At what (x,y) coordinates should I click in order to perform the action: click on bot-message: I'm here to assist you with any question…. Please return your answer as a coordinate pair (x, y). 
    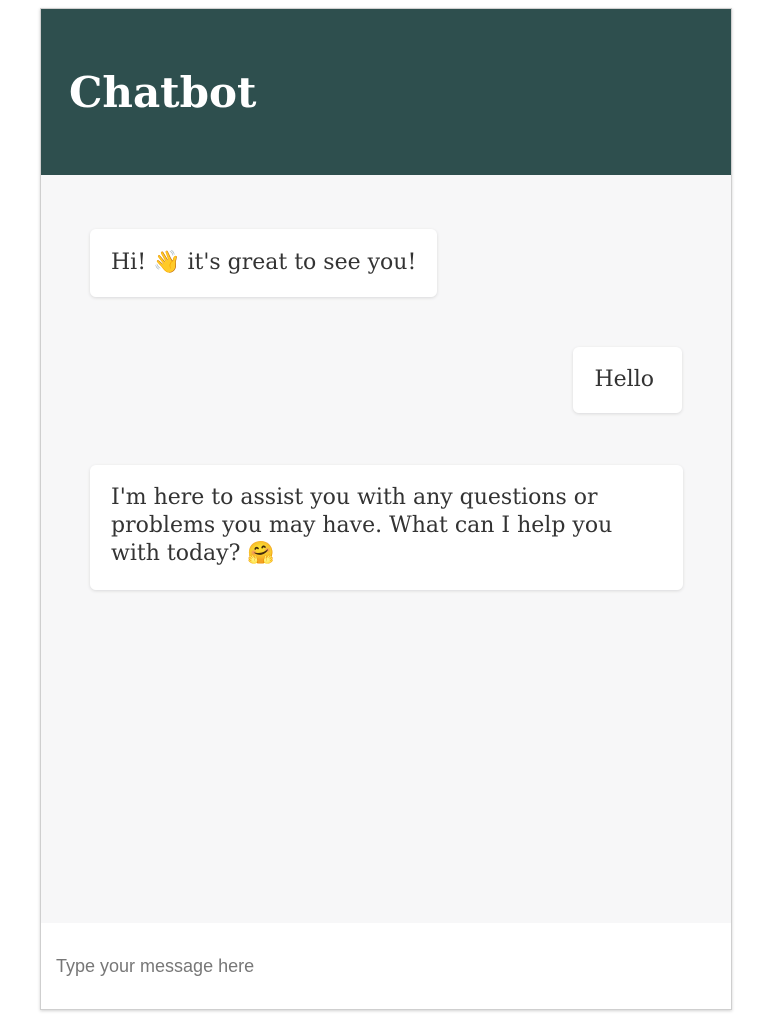
    Looking at the image, I should click on (386, 527).